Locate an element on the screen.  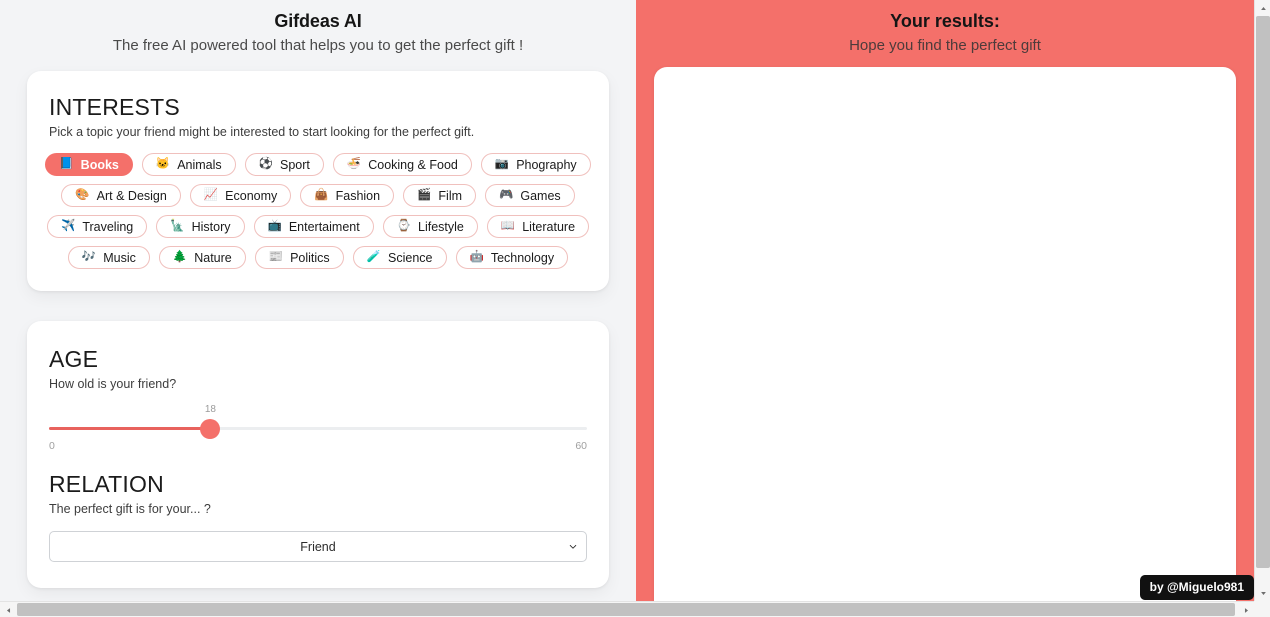
vertical-scrollbar-thumb is located at coordinates (1263, 292).